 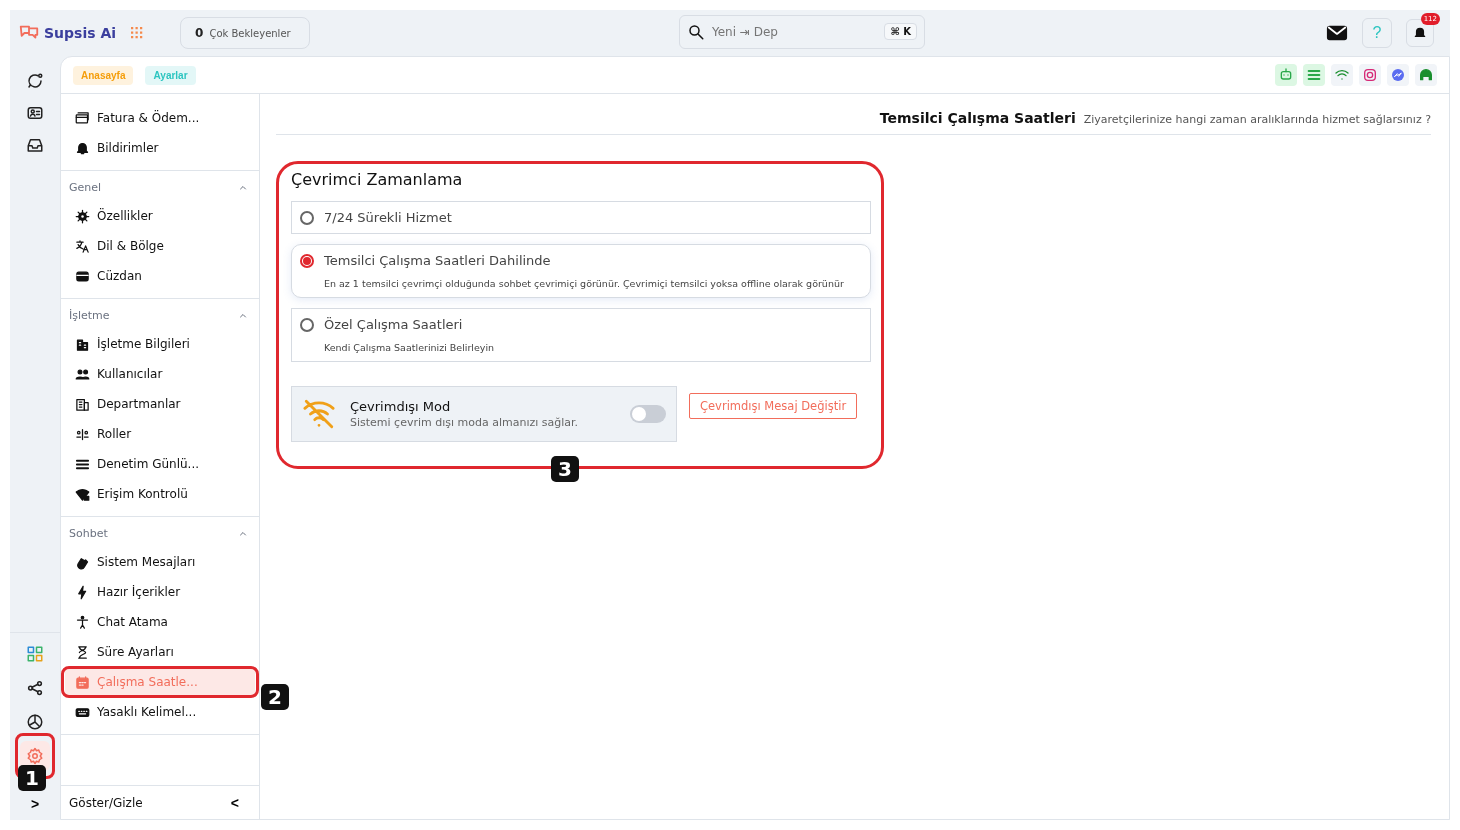 I want to click on translate-icon, so click(x=82, y=246).